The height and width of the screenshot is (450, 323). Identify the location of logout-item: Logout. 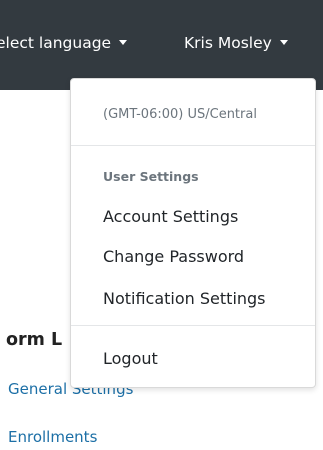
(130, 358).